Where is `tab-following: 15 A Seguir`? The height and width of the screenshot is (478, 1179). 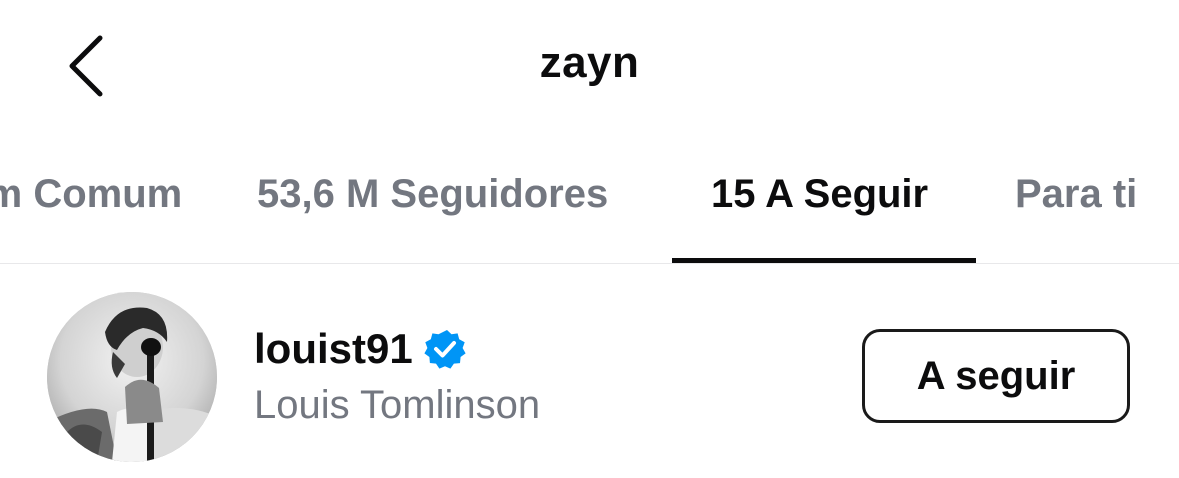
tab-following: 15 A Seguir is located at coordinates (819, 194).